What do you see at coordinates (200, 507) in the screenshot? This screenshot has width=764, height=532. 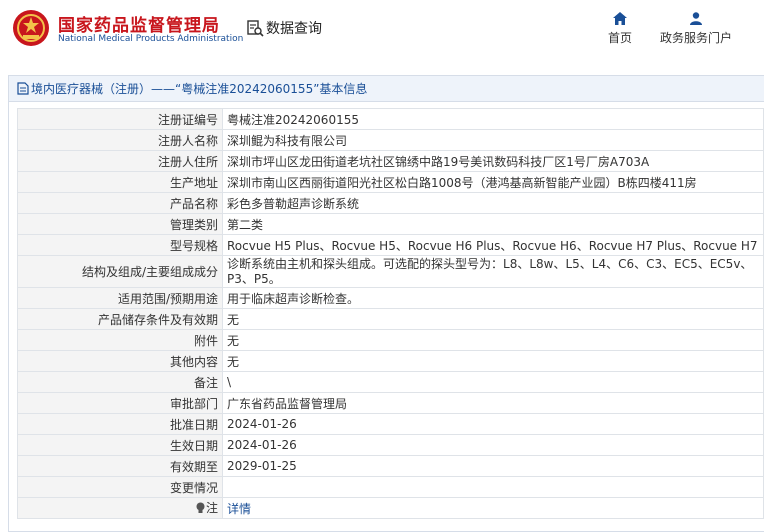 I see `lightbulb-icon` at bounding box center [200, 507].